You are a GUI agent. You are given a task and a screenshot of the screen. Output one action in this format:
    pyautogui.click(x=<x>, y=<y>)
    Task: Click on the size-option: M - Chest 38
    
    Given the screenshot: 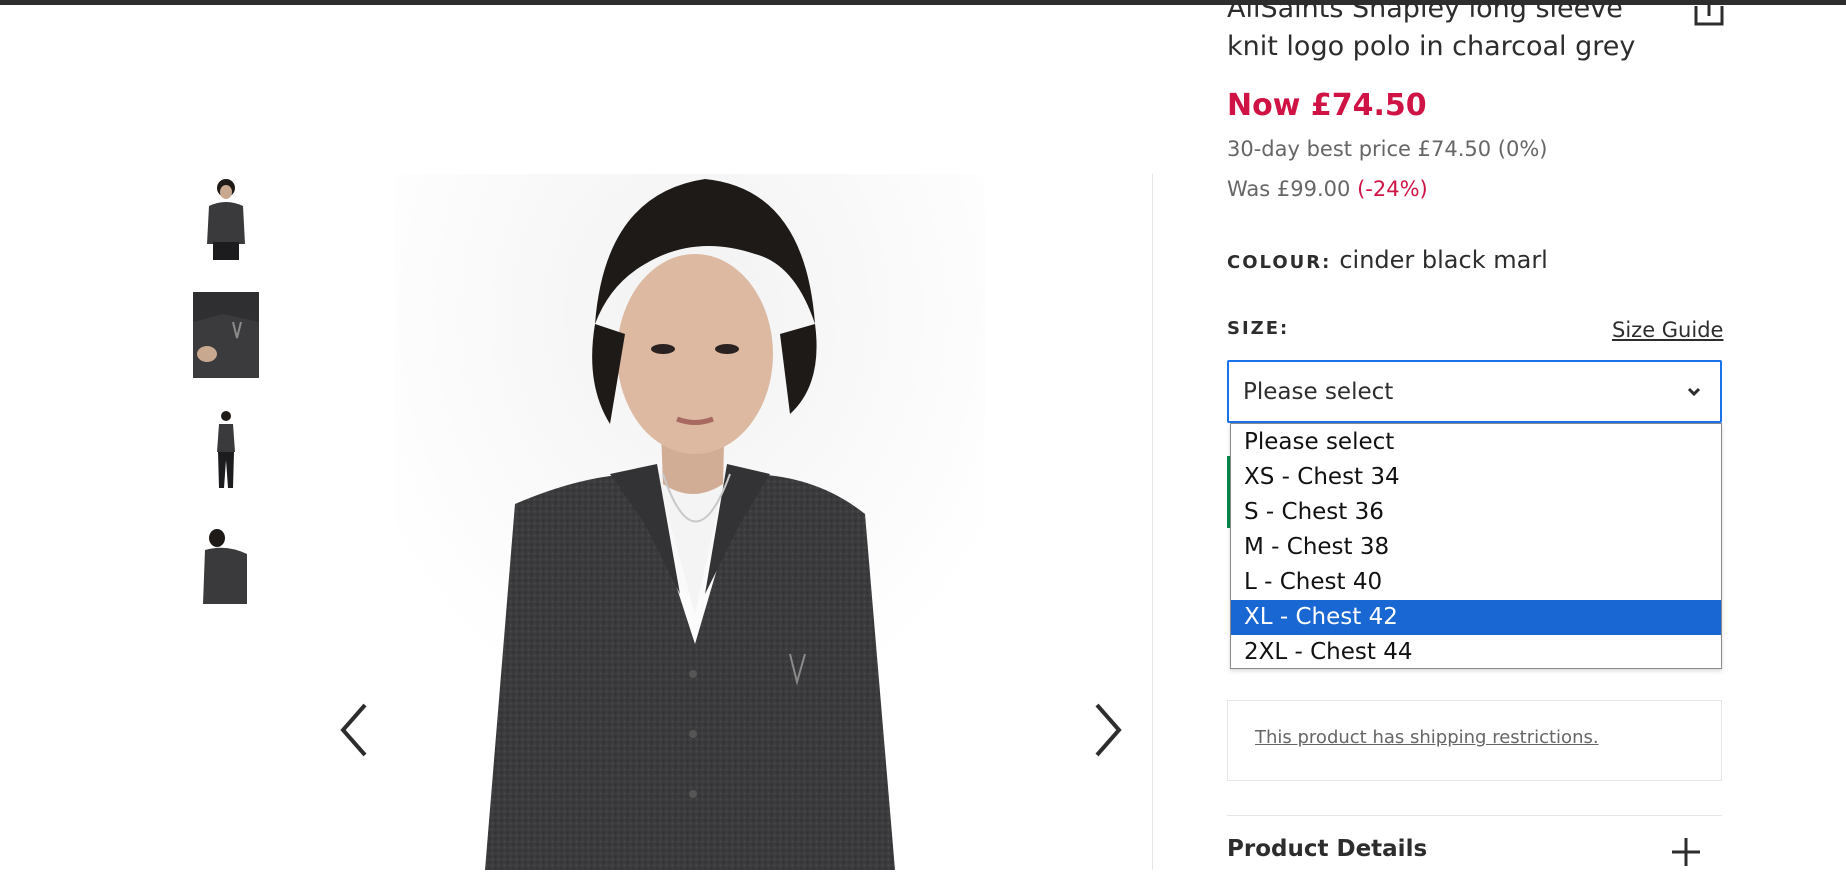 What is the action you would take?
    pyautogui.click(x=1476, y=547)
    